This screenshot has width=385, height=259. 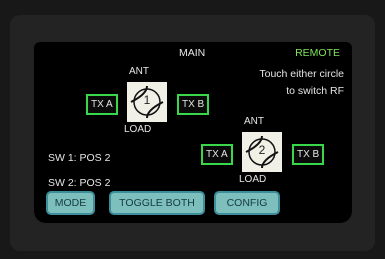 I want to click on page-title: MAIN, so click(x=192, y=53).